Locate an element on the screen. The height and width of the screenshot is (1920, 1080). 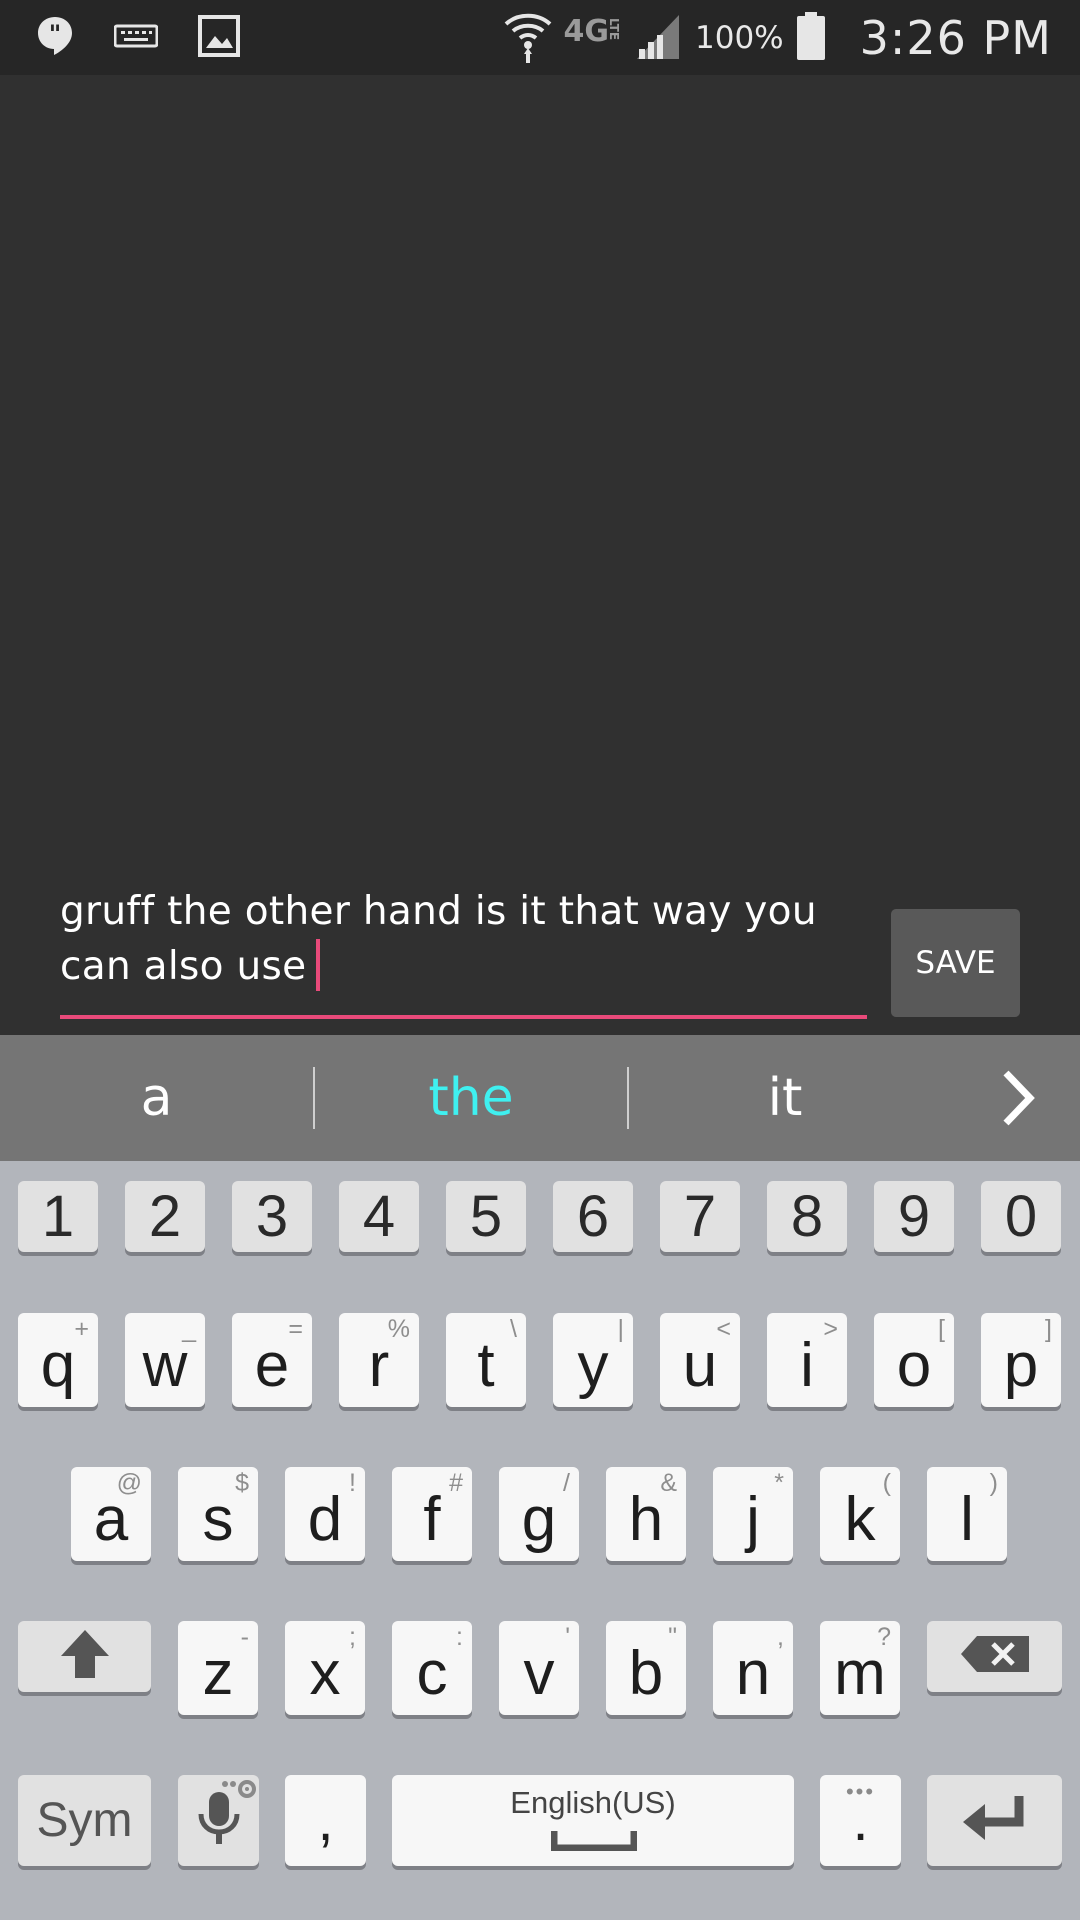
key-label: z is located at coordinates (218, 1673).